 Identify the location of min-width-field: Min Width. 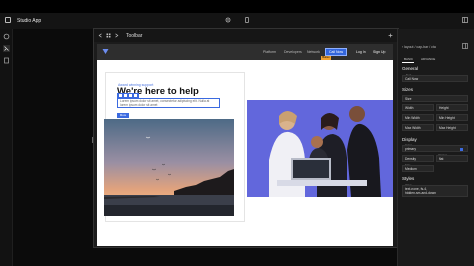
(418, 117).